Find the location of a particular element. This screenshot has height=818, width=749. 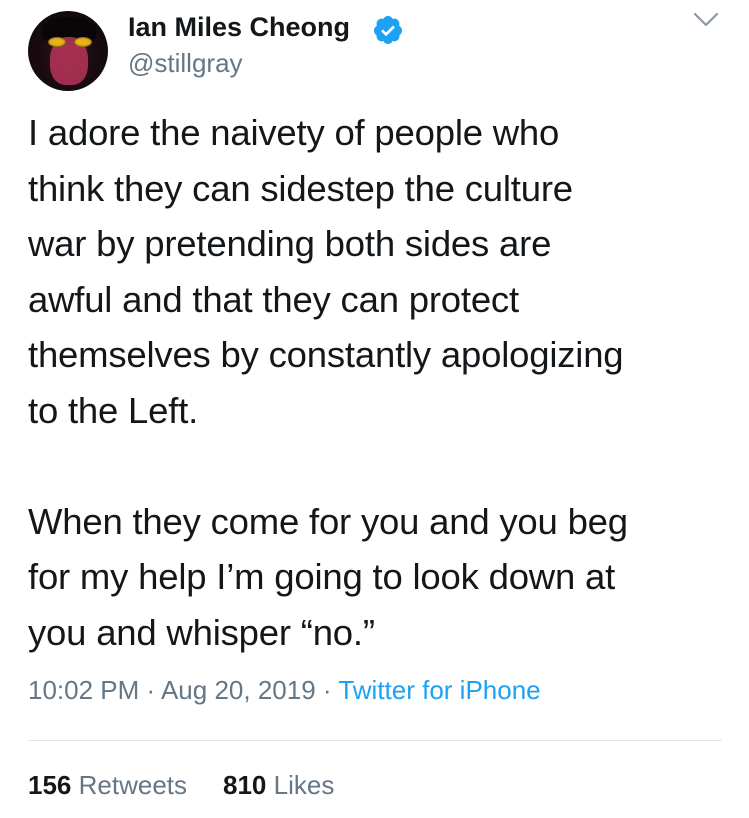

chevron-down-icon is located at coordinates (706, 20).